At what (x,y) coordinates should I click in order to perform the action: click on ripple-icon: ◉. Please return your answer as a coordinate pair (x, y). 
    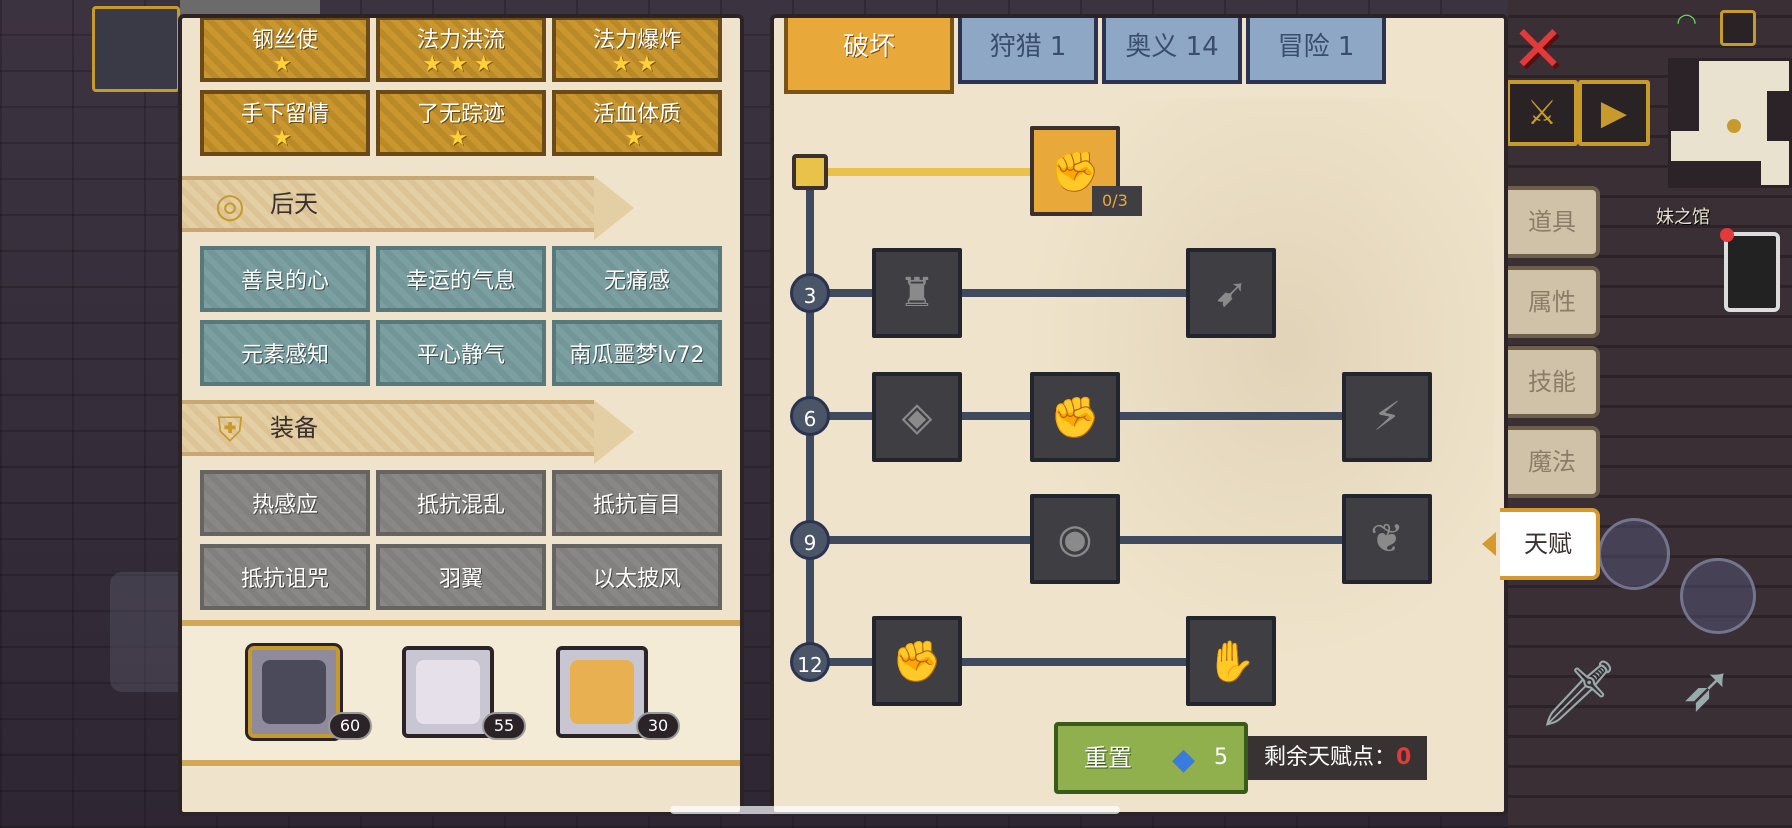
    Looking at the image, I should click on (1075, 539).